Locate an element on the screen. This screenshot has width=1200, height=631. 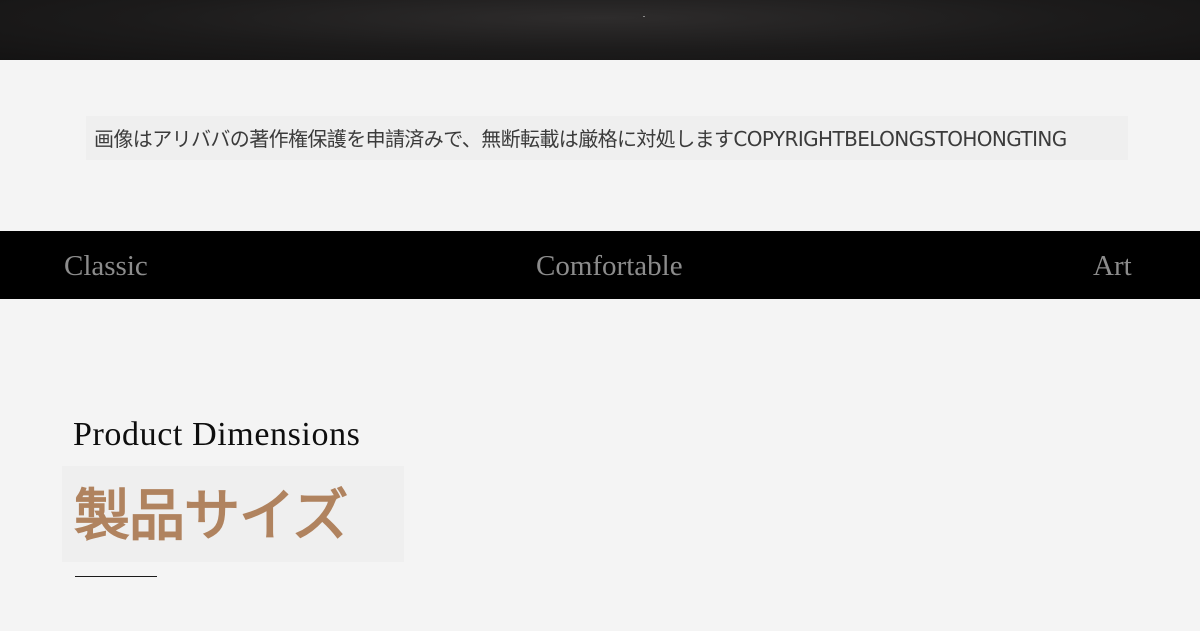
top-dark-band is located at coordinates (600, 30).